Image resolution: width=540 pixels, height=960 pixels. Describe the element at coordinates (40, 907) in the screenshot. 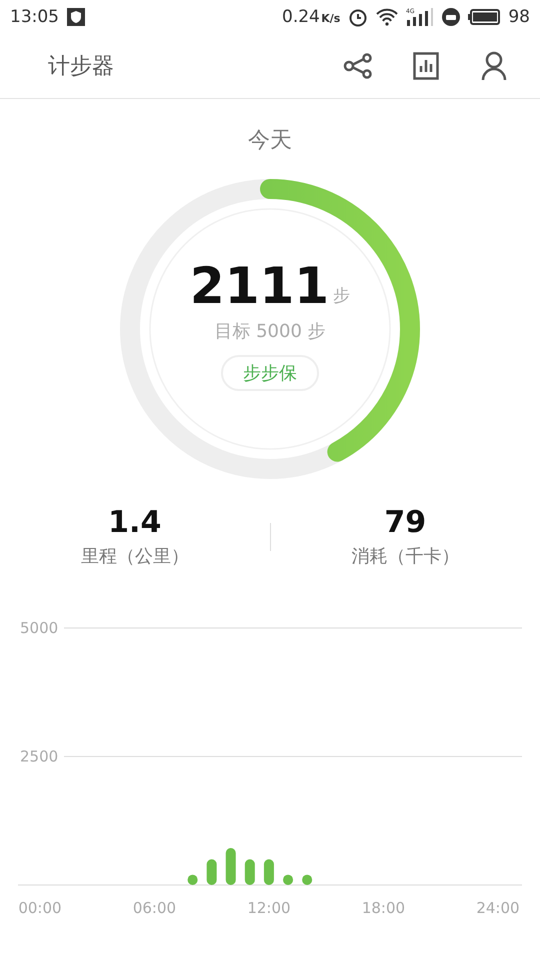

I see `x-tick-label: 00:00` at that location.